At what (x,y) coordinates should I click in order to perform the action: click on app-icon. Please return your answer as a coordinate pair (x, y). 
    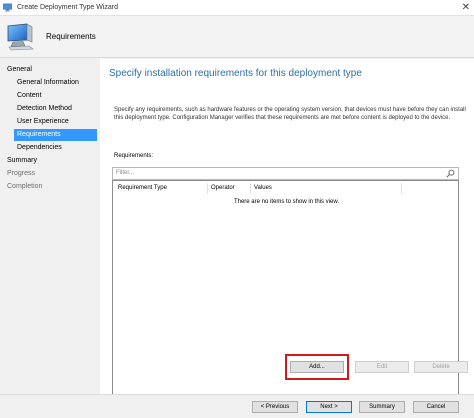
    Looking at the image, I should click on (7, 7).